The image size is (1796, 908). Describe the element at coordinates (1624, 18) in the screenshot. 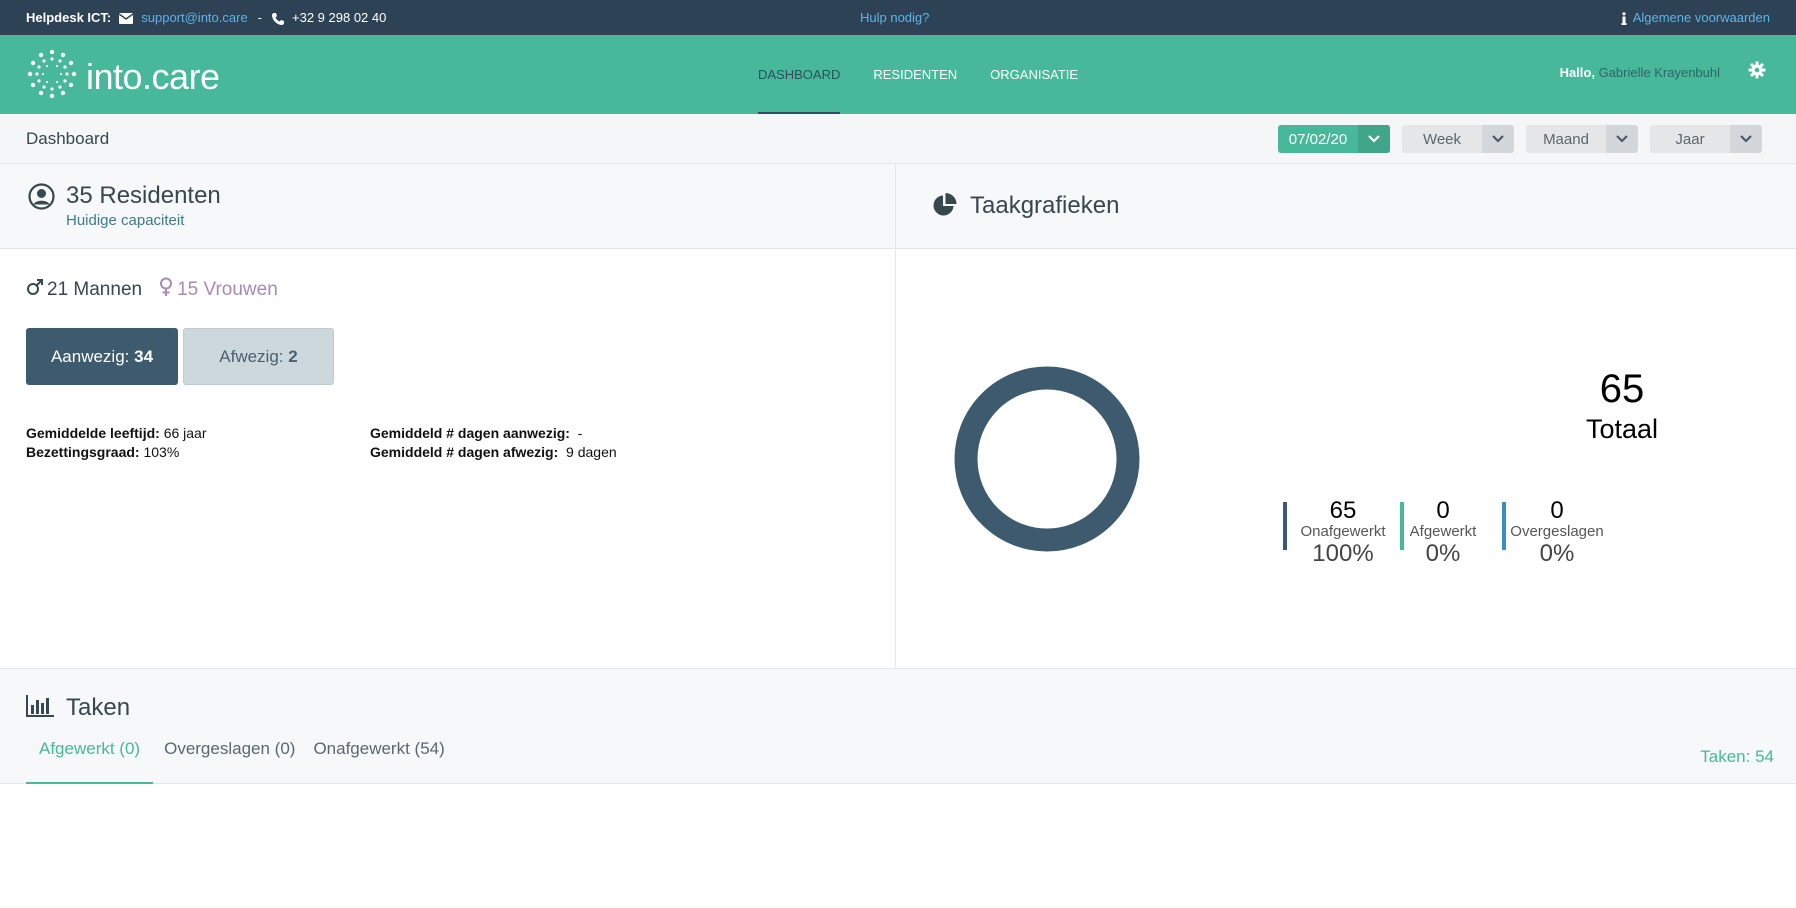

I see `info-icon` at that location.